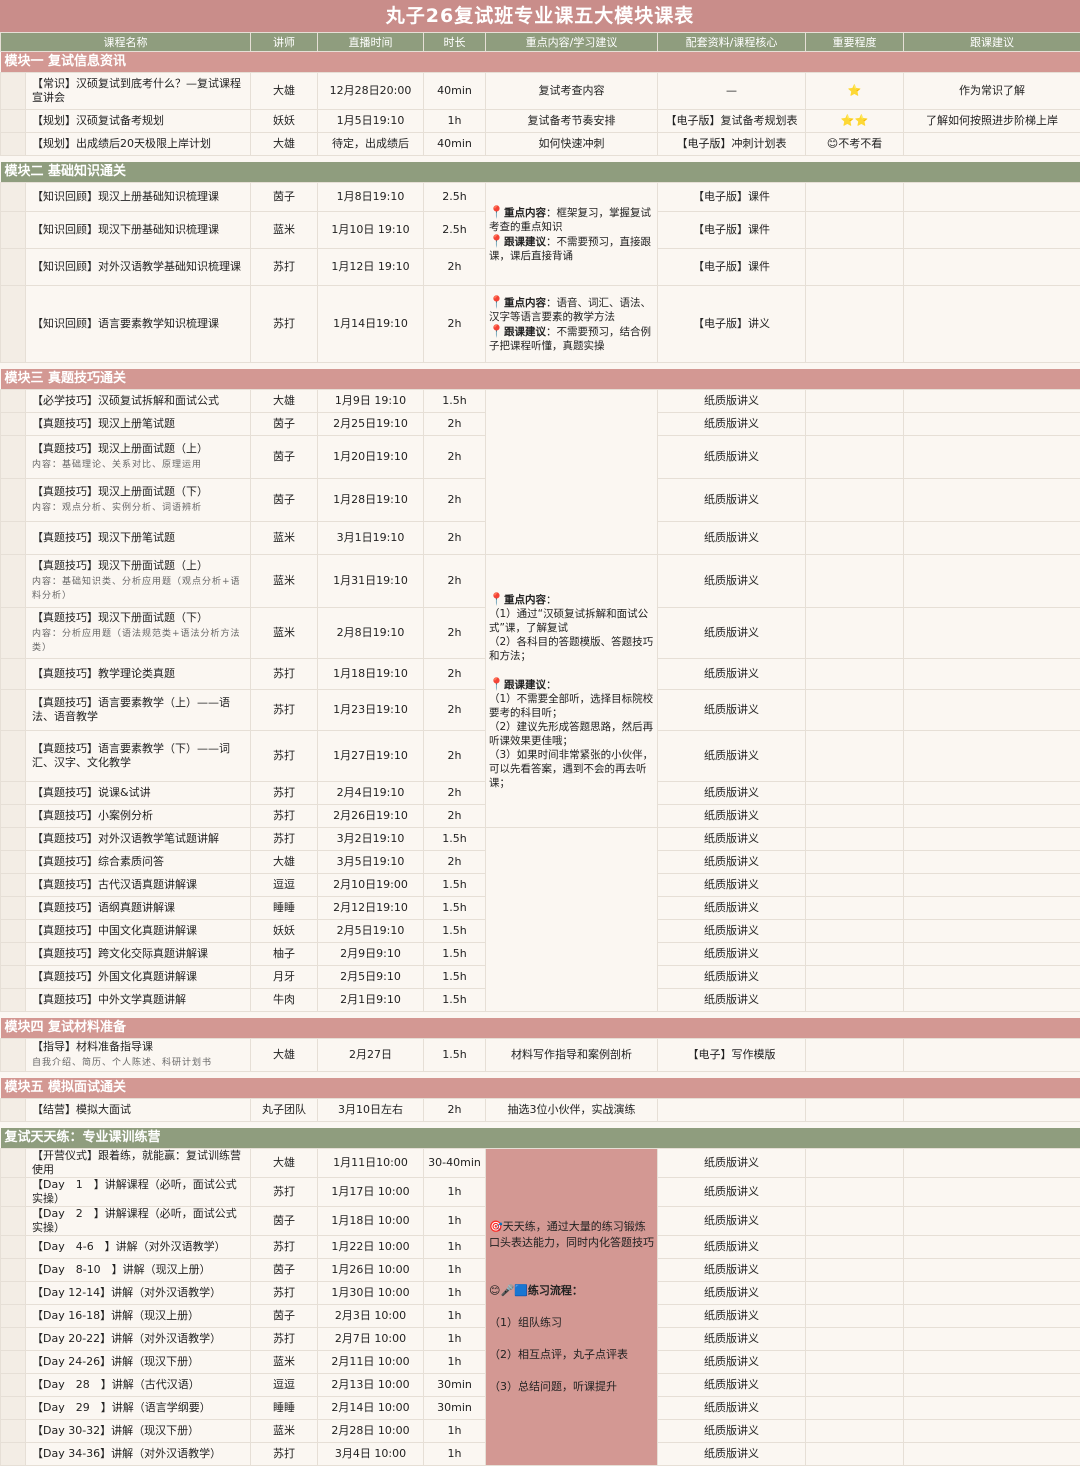 This screenshot has height=1466, width=1080. What do you see at coordinates (371, 954) in the screenshot?
I see `time-cell: 2月9日9:10` at bounding box center [371, 954].